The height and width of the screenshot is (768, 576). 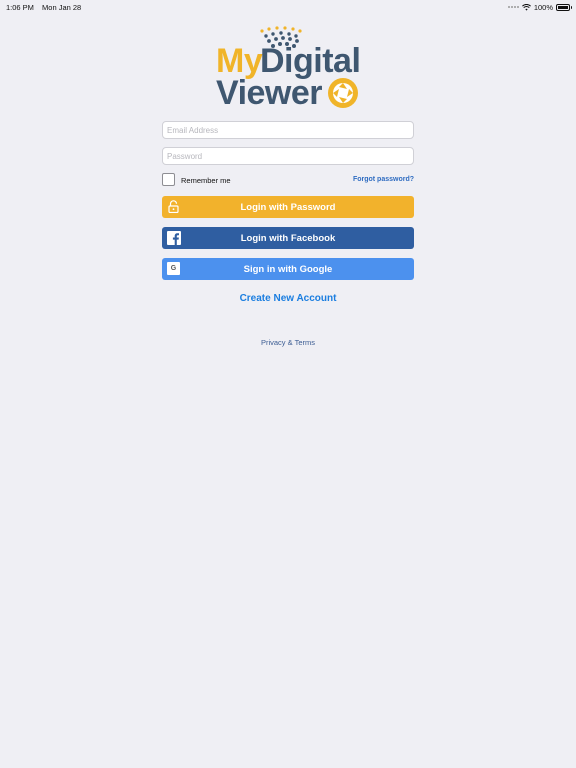 I want to click on login-with-password-button: Login with Password, so click(x=288, y=207).